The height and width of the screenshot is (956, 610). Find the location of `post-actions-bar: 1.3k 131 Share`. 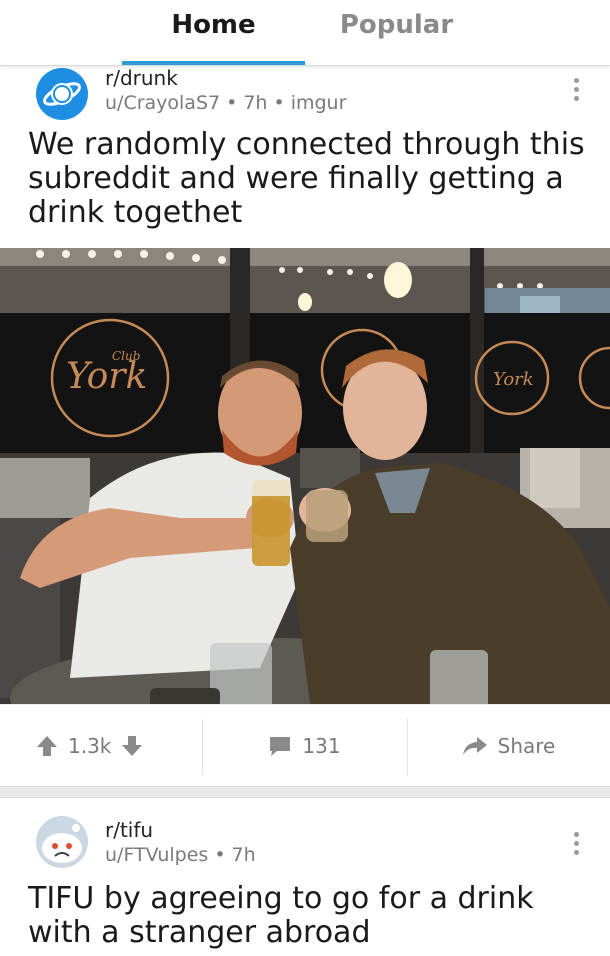

post-actions-bar: 1.3k 131 Share is located at coordinates (305, 745).